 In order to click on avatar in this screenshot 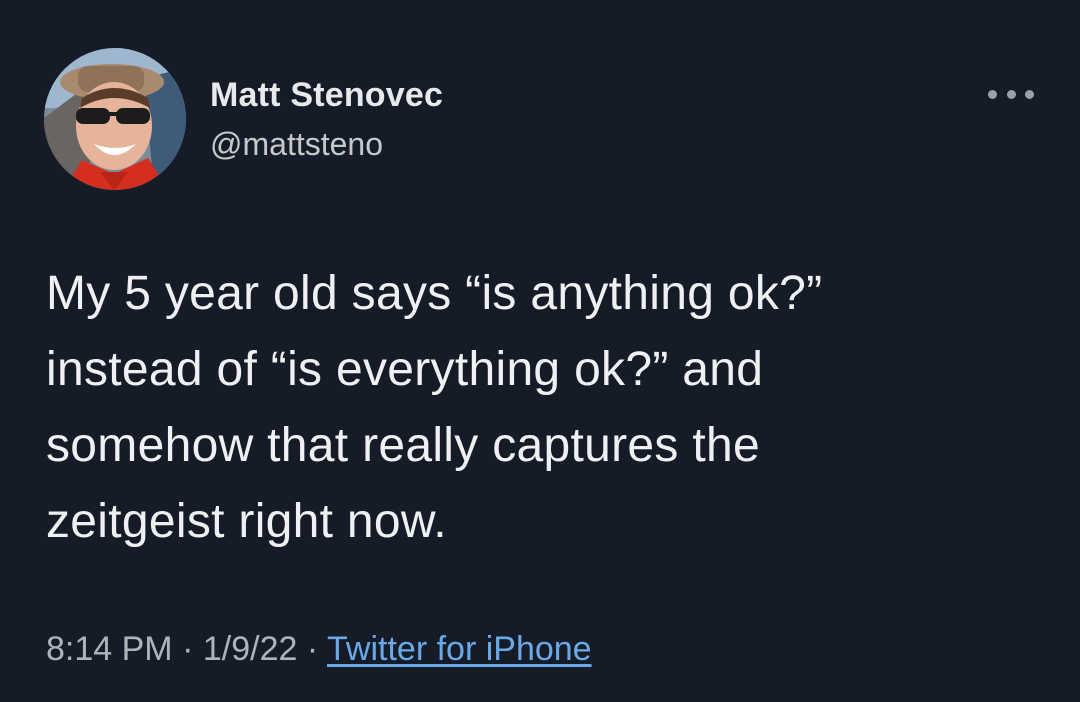, I will do `click(115, 119)`.